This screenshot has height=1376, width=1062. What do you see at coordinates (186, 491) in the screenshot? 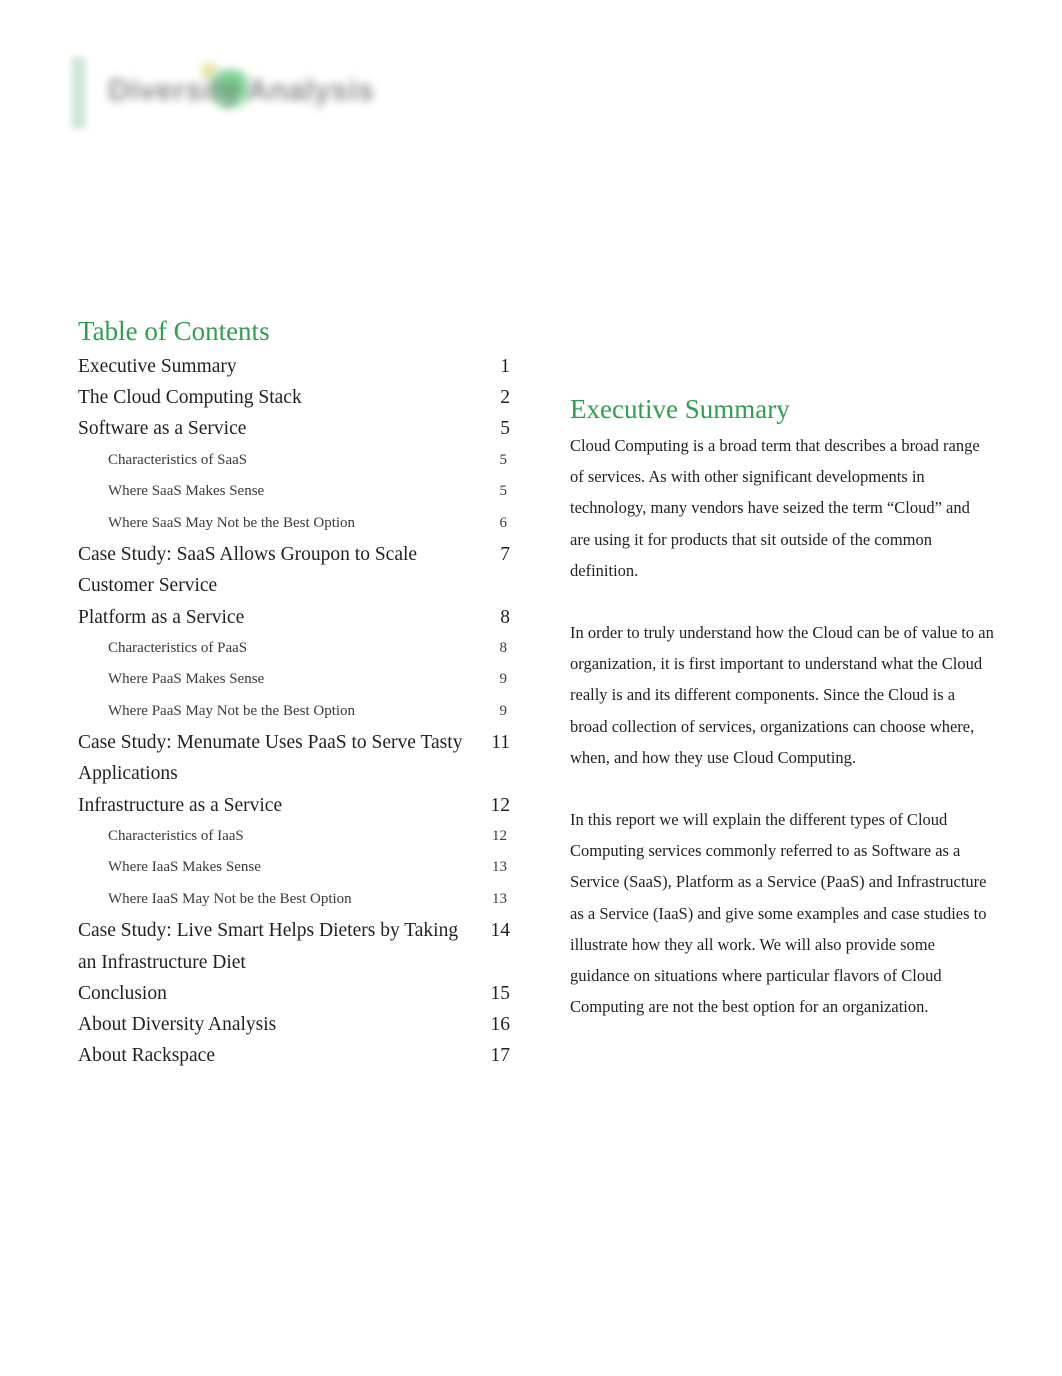
I see `toc-entry-label: Where SaaS Makes Sense` at bounding box center [186, 491].